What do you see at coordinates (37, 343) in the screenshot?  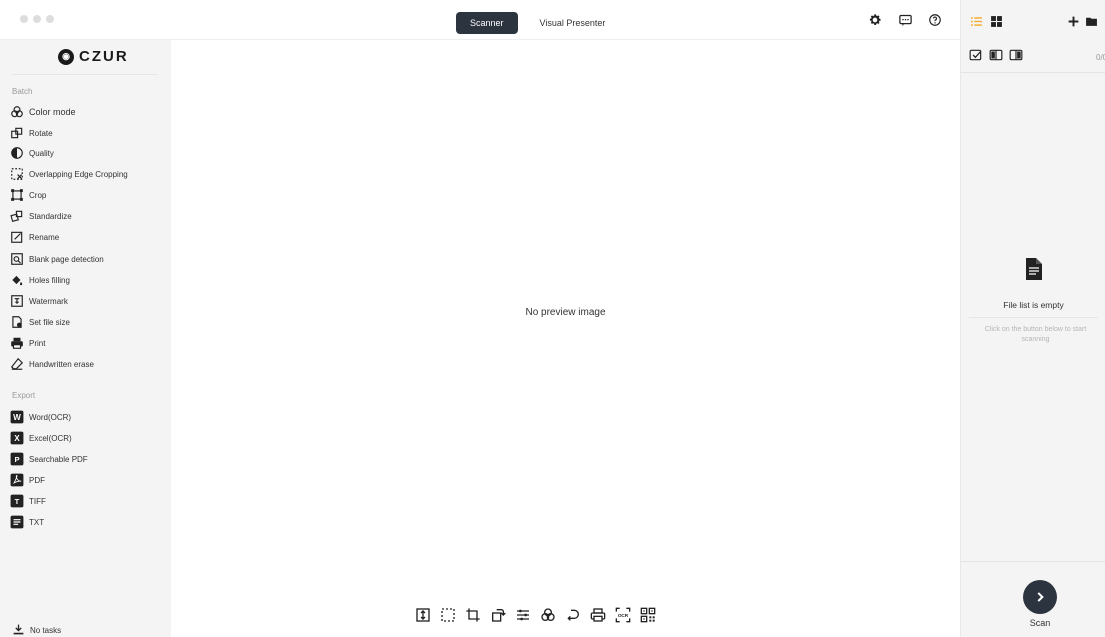 I see `menu-item-label: Print` at bounding box center [37, 343].